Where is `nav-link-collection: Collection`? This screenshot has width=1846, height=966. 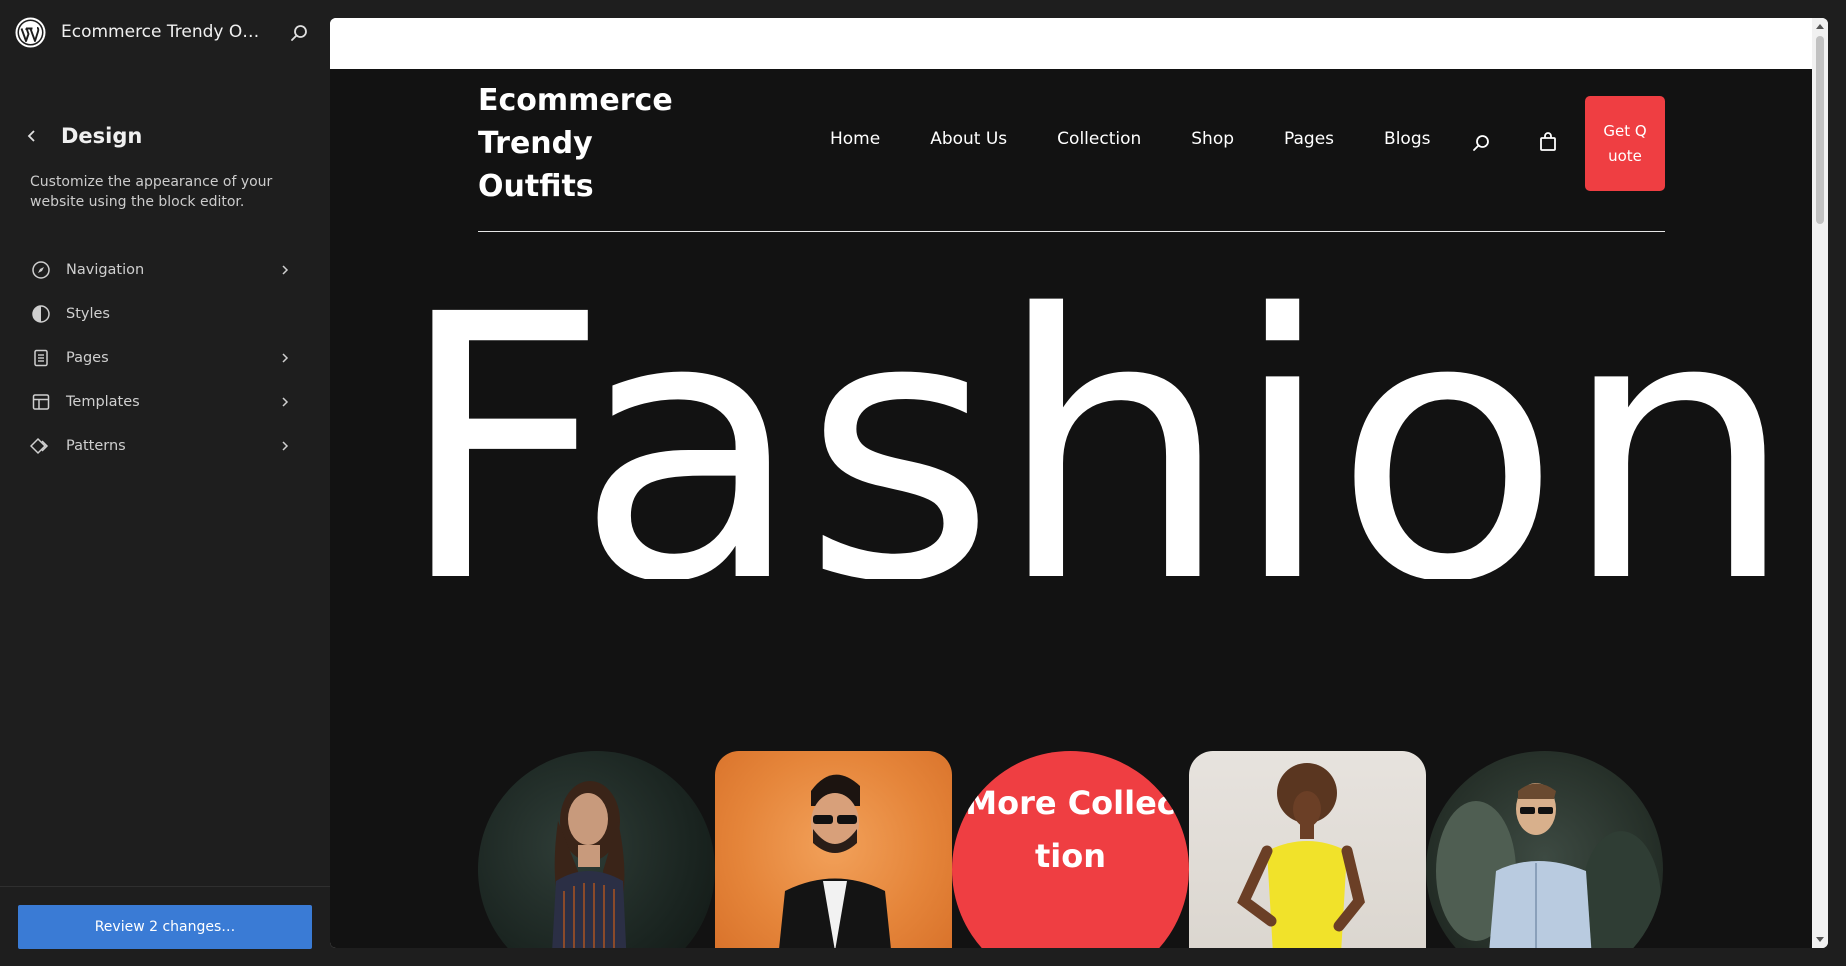
nav-link-collection: Collection is located at coordinates (1099, 139).